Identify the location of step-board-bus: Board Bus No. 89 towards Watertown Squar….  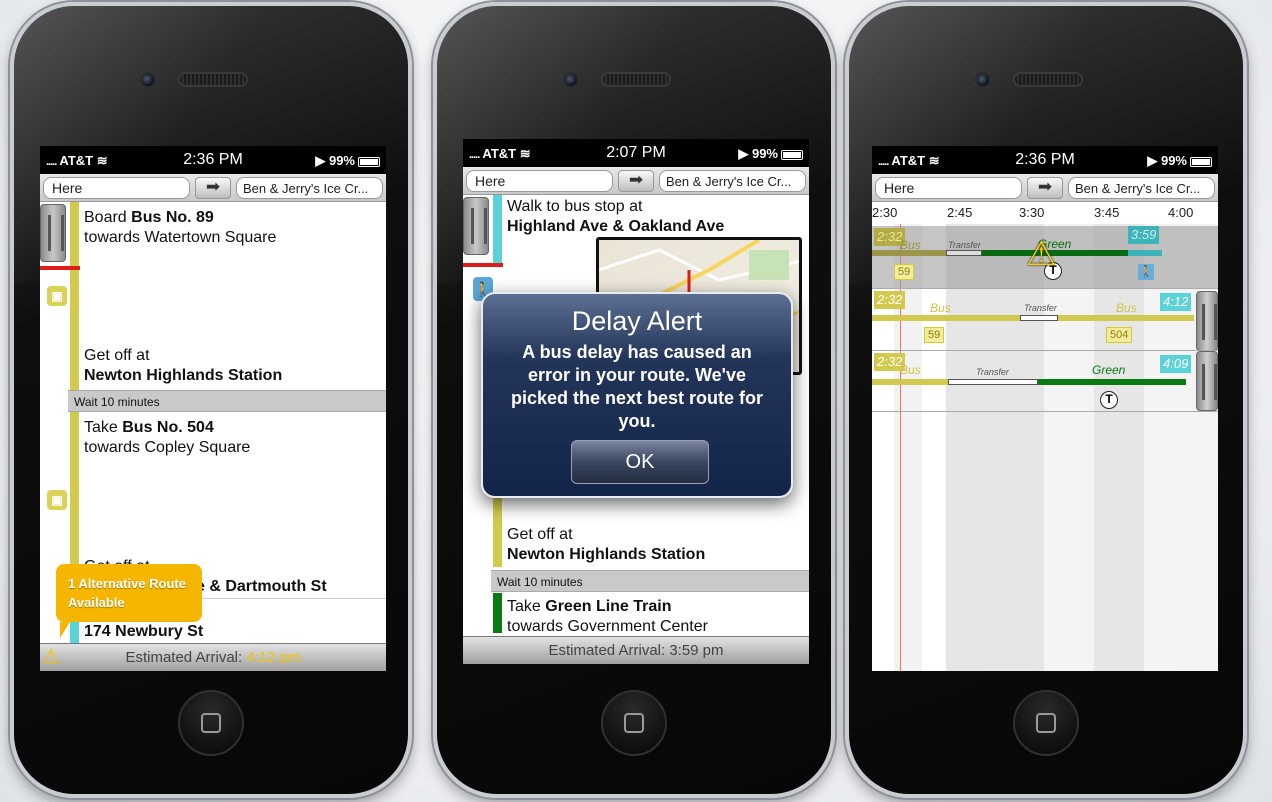
(180, 227).